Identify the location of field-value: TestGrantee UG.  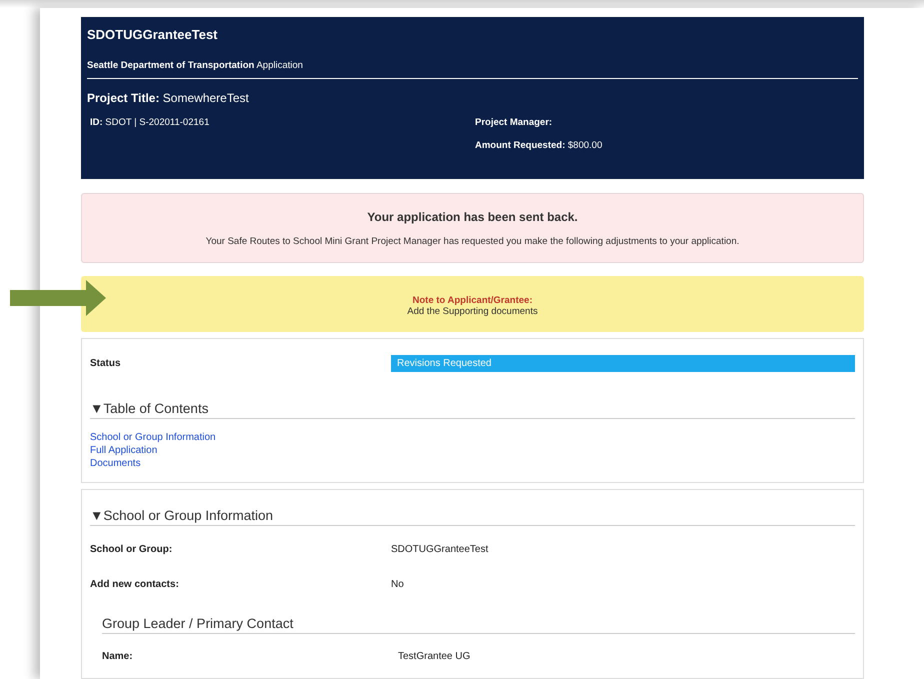
(435, 656).